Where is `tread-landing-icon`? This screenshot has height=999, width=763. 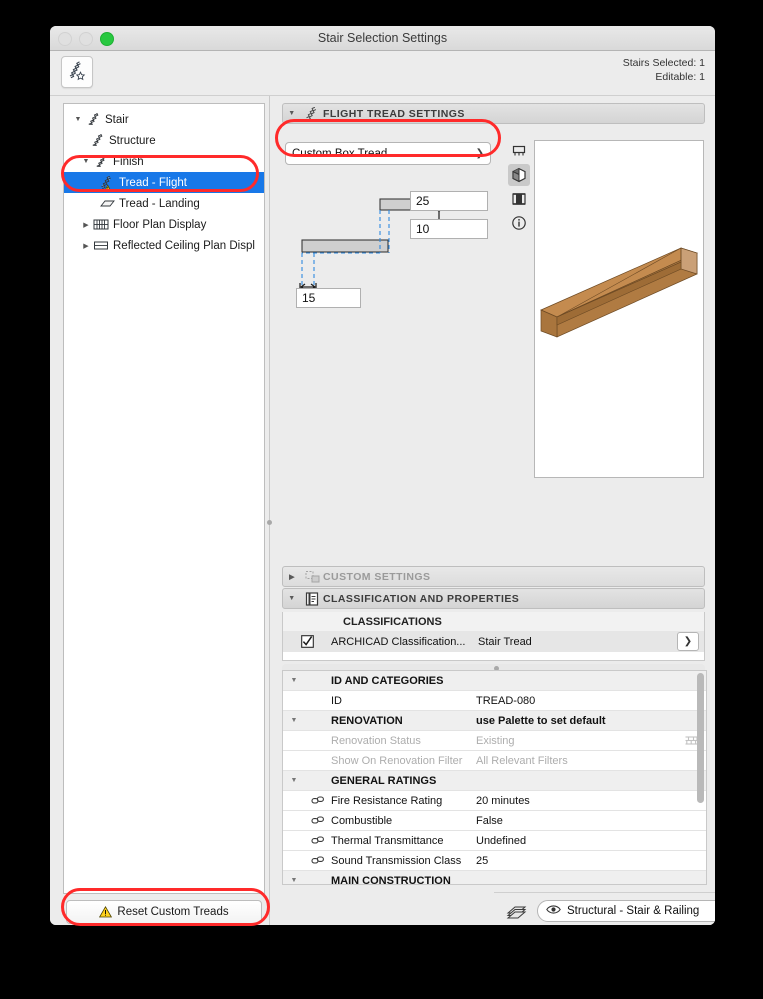 tread-landing-icon is located at coordinates (107, 204).